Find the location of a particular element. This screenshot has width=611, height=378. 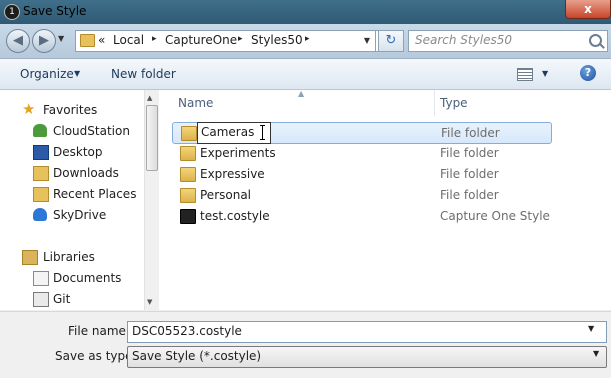

column-header-name: Name is located at coordinates (195, 103).